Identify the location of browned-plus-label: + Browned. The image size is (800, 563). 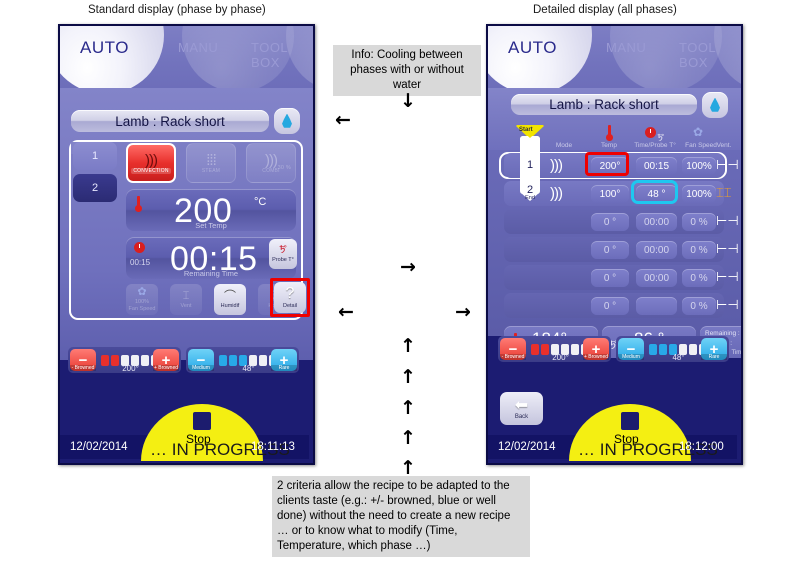
(596, 357).